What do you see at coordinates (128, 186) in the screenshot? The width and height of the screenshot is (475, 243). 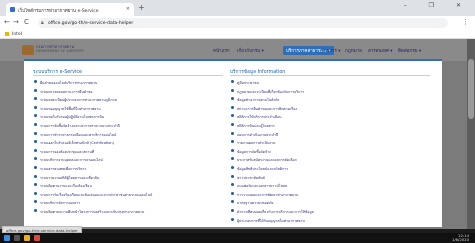 I see `menu-link: ระบบติดตามงานและเรื่องร้องเรียน` at bounding box center [128, 186].